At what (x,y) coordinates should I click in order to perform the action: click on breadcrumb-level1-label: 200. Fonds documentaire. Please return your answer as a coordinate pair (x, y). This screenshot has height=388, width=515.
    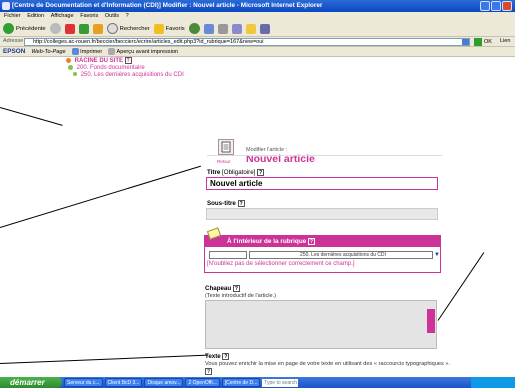
    Looking at the image, I should click on (110, 68).